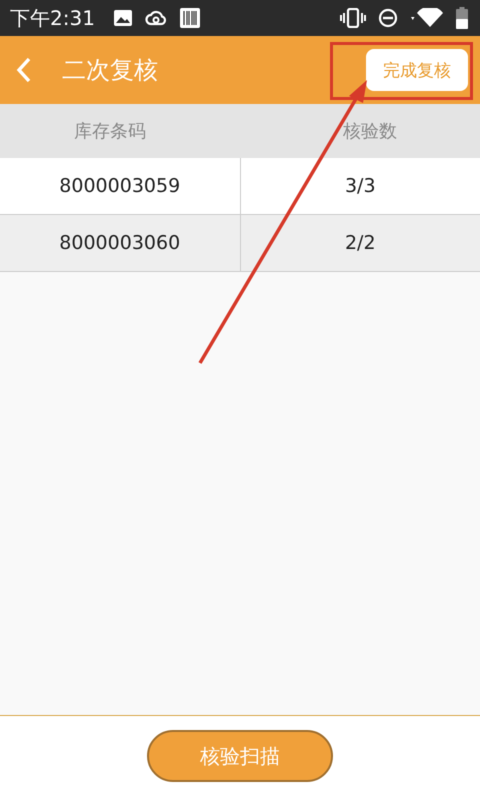  I want to click on barcode-icon, so click(189, 18).